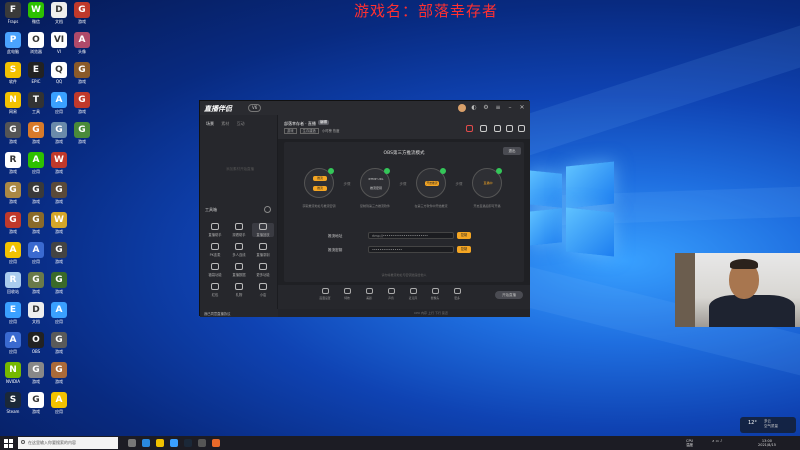  I want to click on tool-button: 直播助手, so click(215, 230).